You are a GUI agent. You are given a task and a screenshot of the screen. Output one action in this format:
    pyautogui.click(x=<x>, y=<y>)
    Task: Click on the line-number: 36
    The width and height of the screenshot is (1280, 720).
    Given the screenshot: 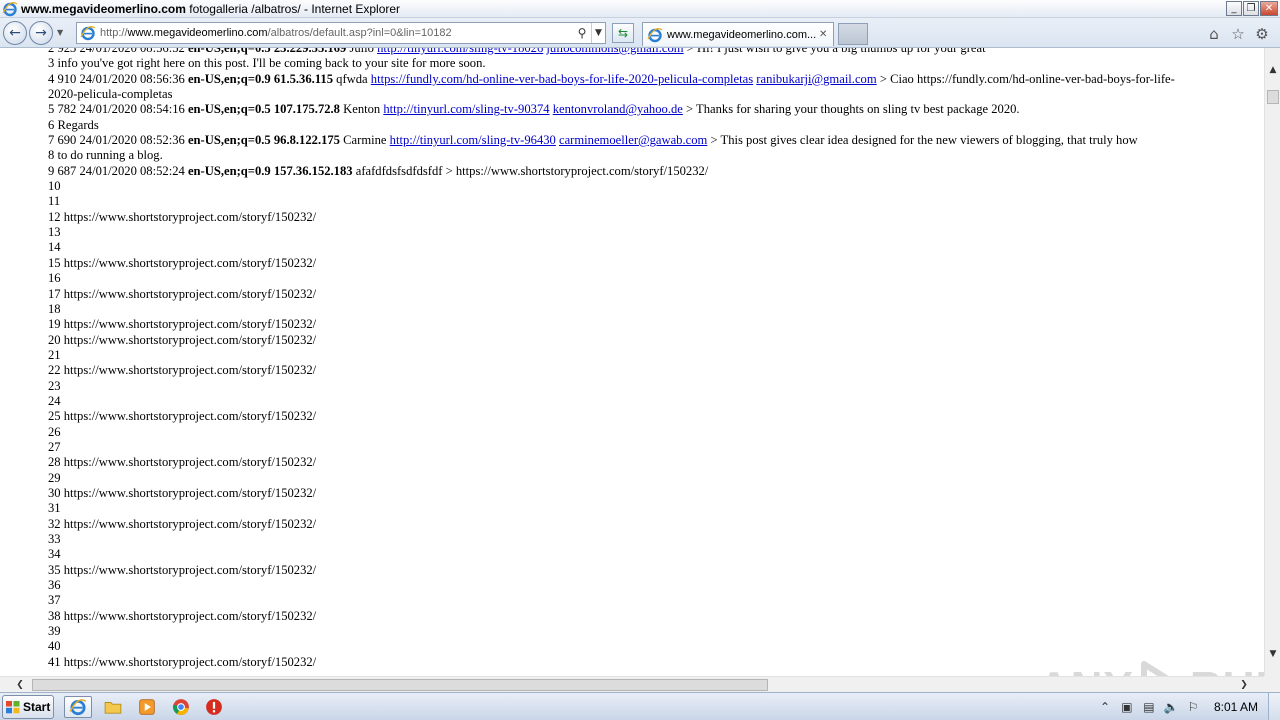 What is the action you would take?
    pyautogui.click(x=54, y=585)
    